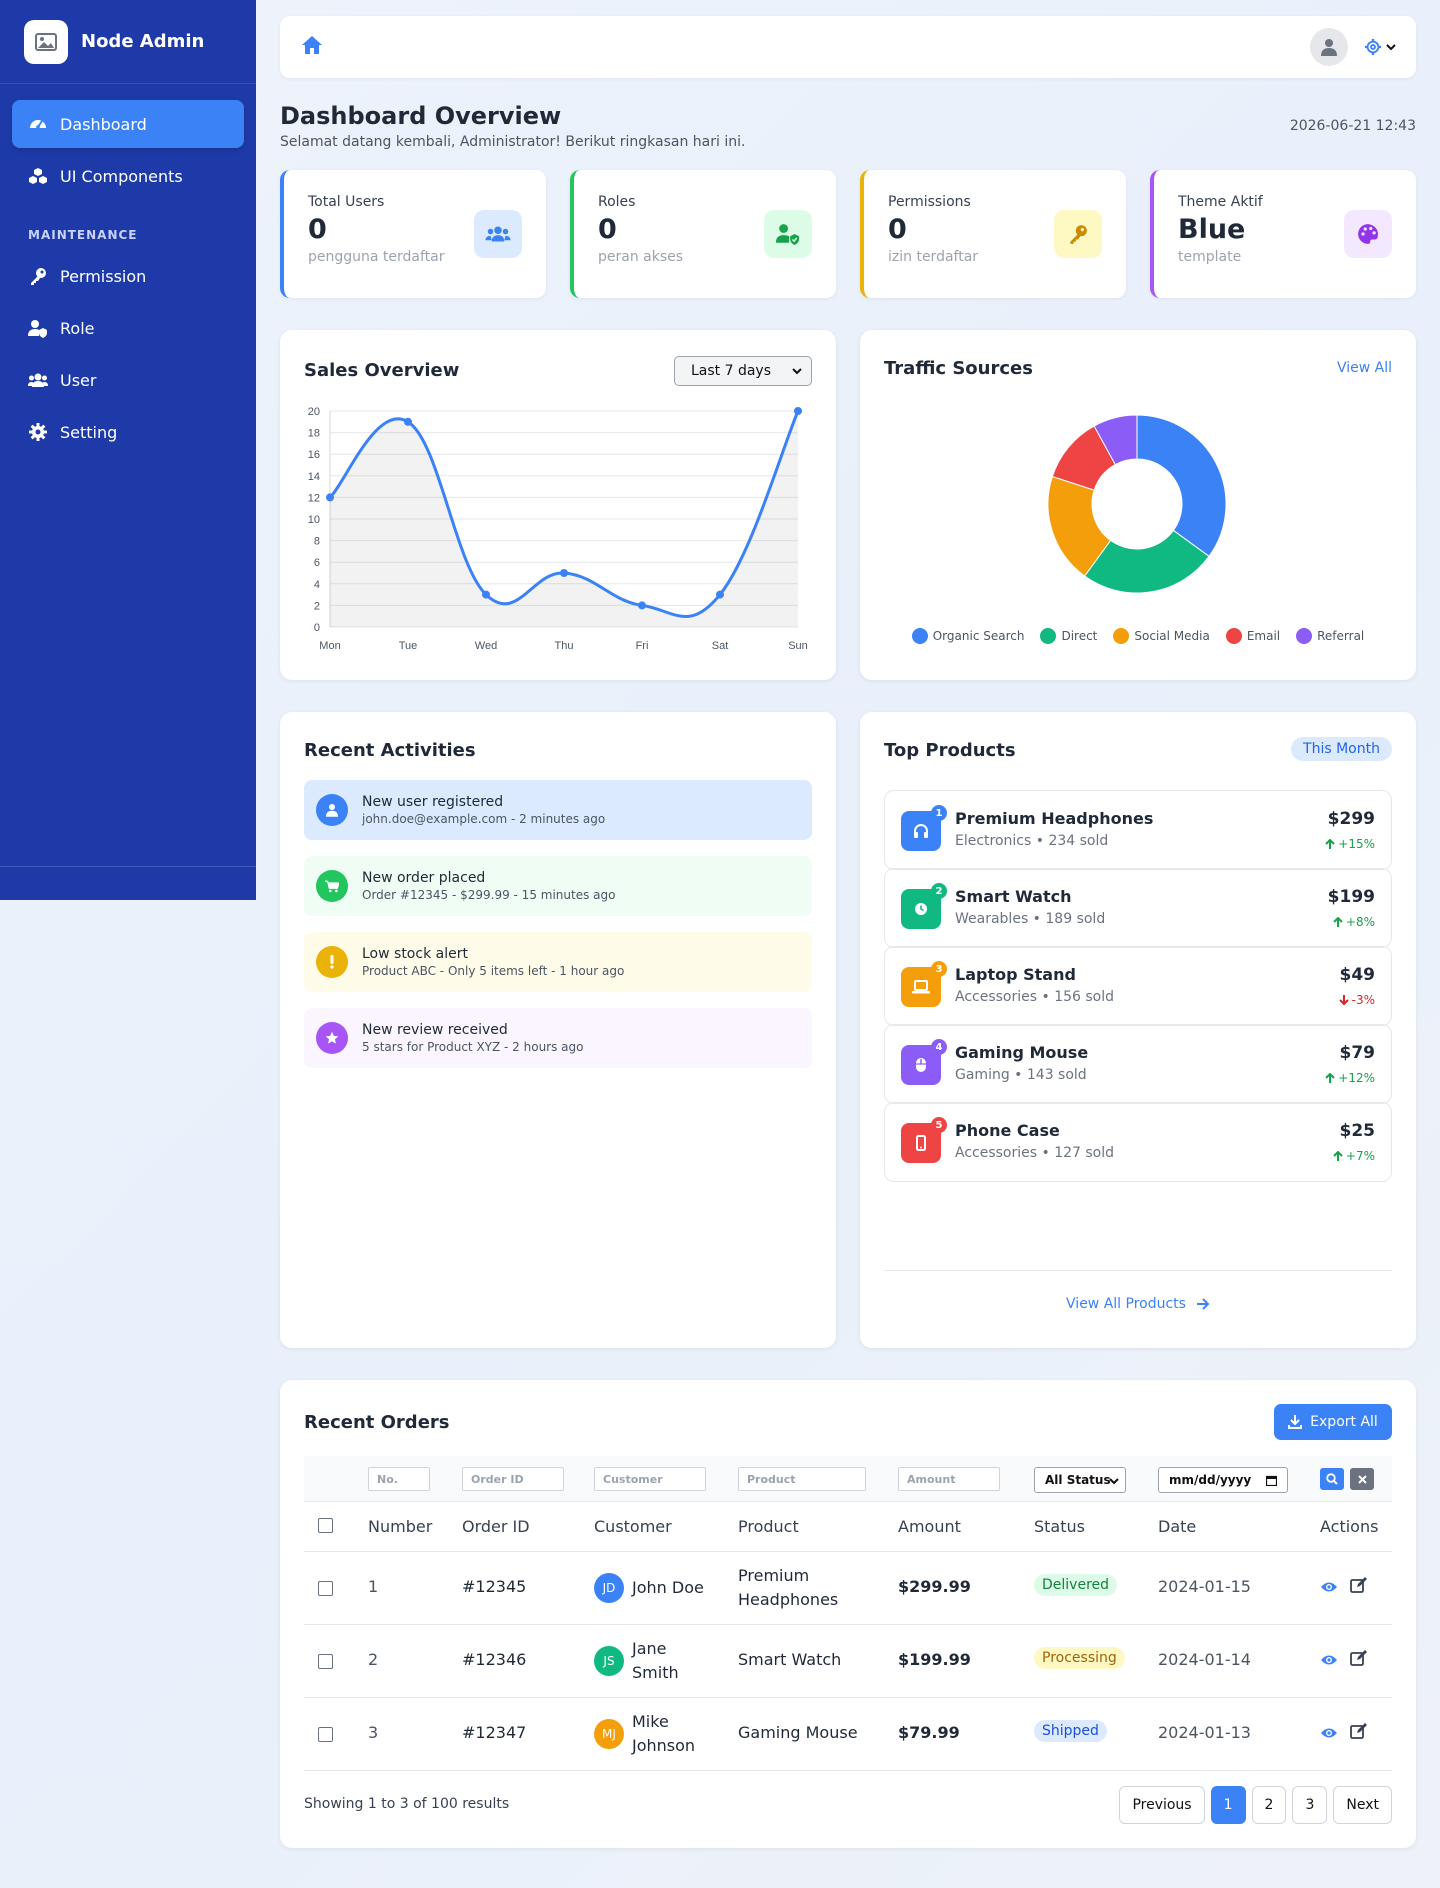 The height and width of the screenshot is (1888, 1440). What do you see at coordinates (38, 124) in the screenshot?
I see `gauge-icon` at bounding box center [38, 124].